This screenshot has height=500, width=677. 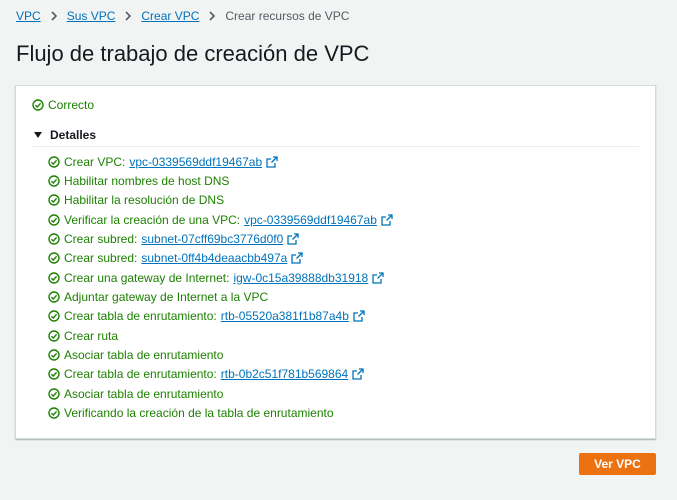 What do you see at coordinates (220, 335) in the screenshot?
I see `step-item: Crear ruta` at bounding box center [220, 335].